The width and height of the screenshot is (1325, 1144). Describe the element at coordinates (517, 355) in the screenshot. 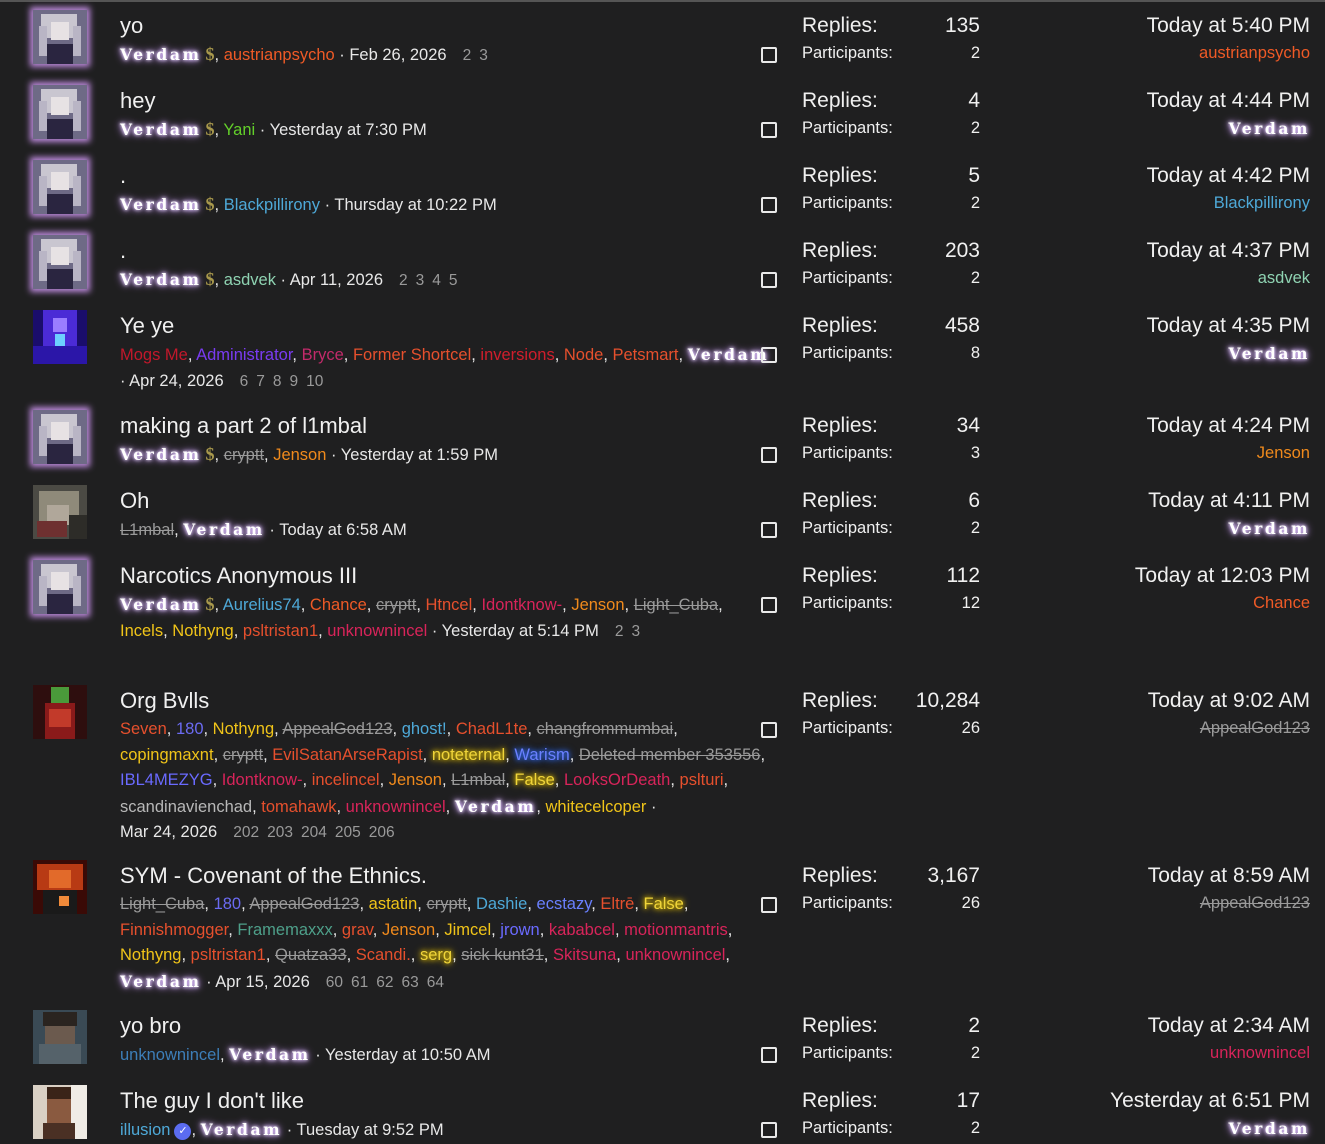

I see `username-link: inversions` at that location.